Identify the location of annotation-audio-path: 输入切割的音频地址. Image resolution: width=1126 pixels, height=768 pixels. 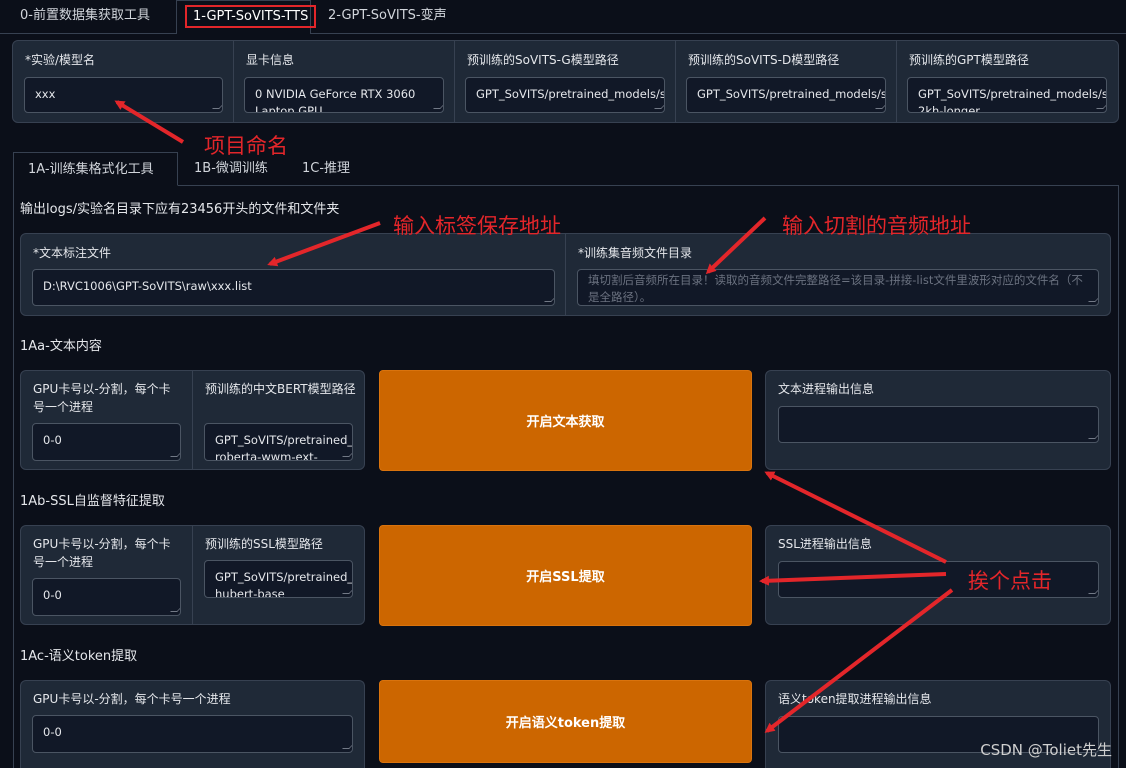
(876, 226).